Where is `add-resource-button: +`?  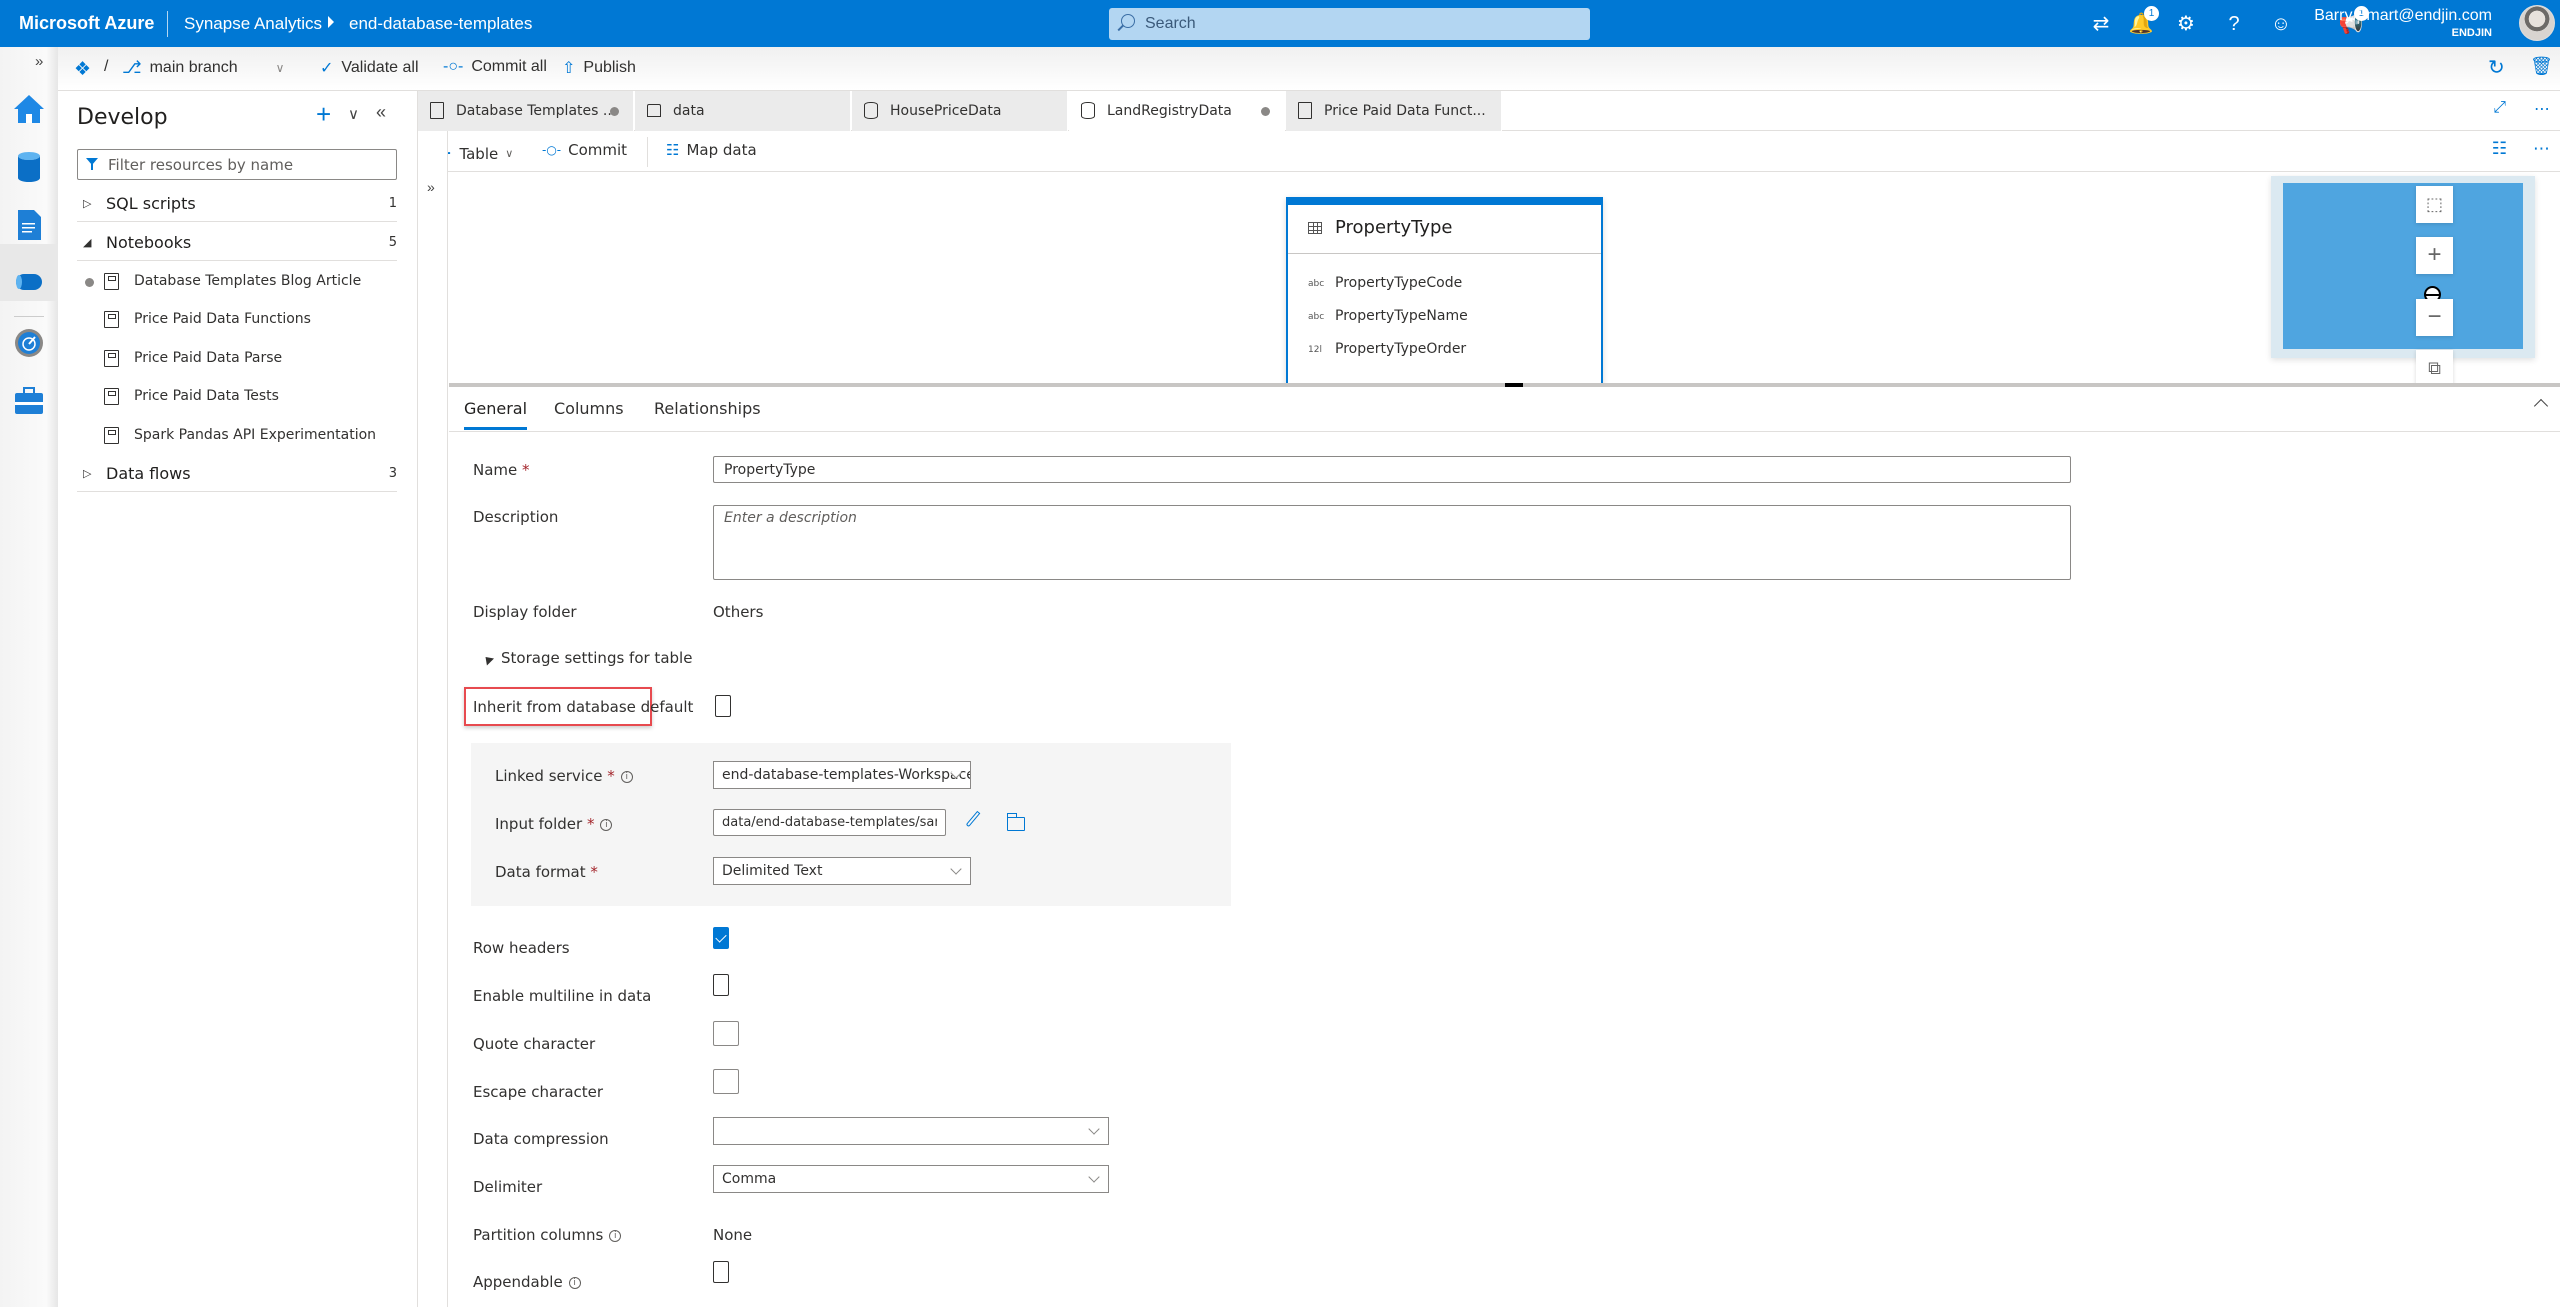 add-resource-button: + is located at coordinates (323, 114).